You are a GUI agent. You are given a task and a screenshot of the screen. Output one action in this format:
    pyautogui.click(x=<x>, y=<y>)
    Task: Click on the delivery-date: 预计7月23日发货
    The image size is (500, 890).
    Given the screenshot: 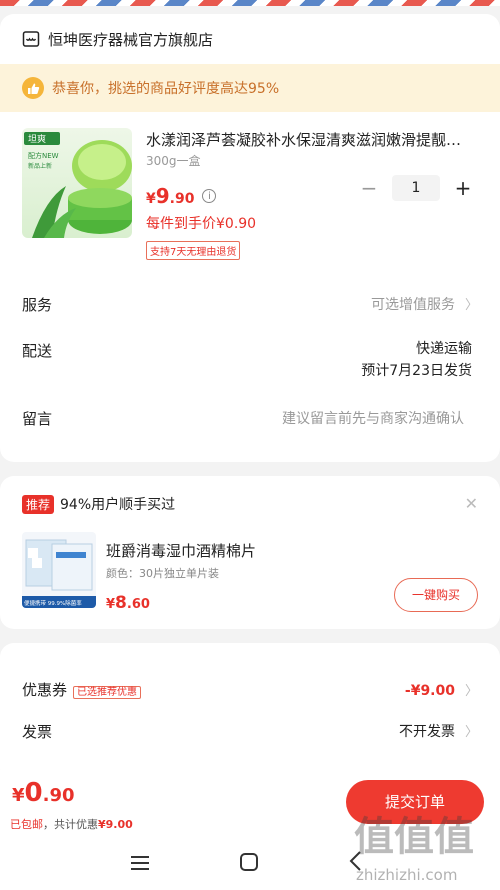 What is the action you would take?
    pyautogui.click(x=416, y=371)
    